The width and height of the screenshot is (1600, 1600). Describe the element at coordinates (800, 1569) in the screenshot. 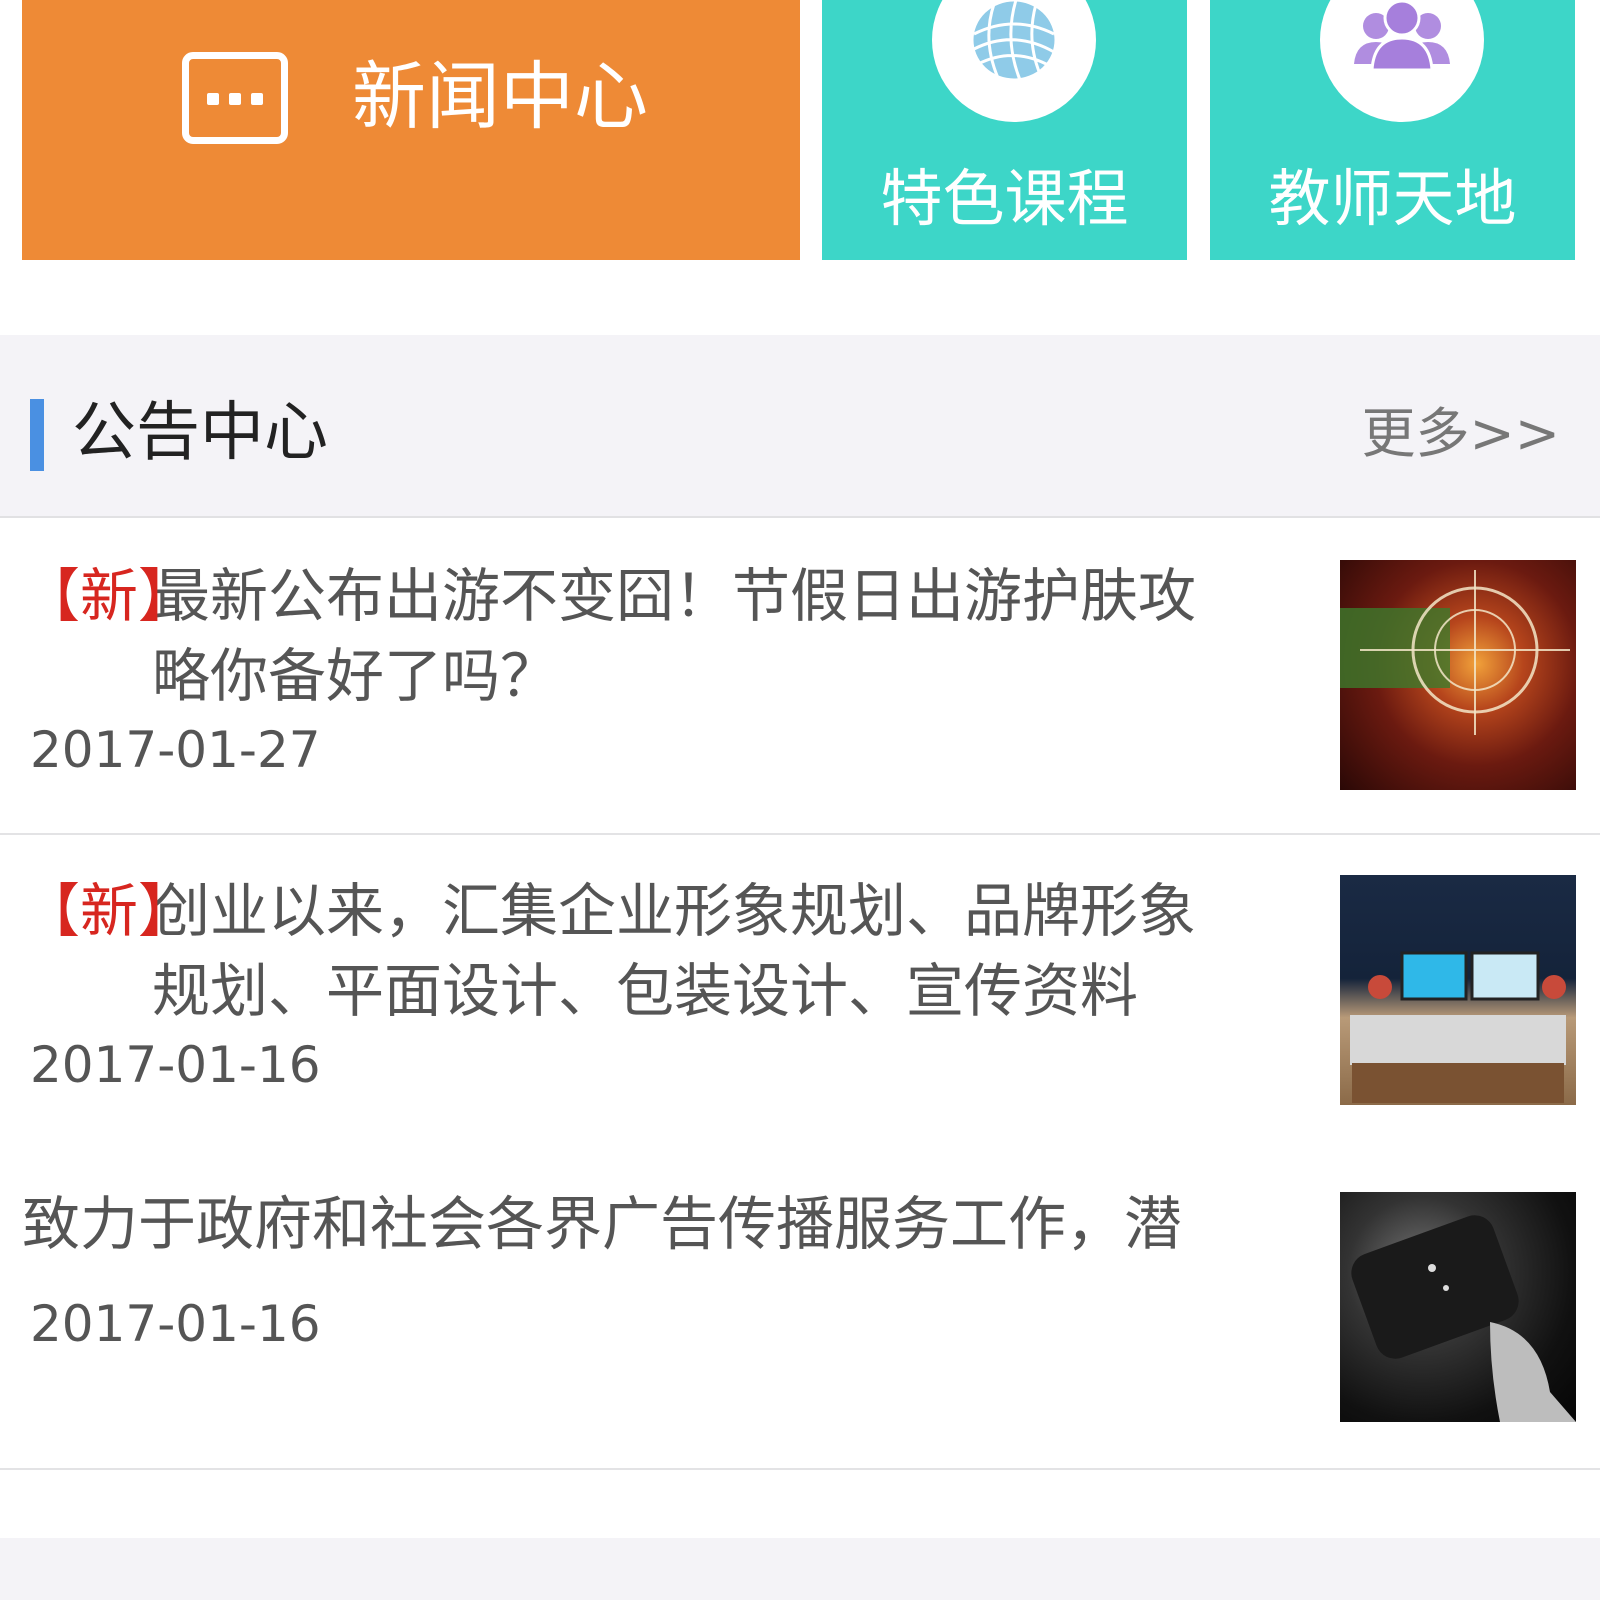

I see `next-section-background` at that location.